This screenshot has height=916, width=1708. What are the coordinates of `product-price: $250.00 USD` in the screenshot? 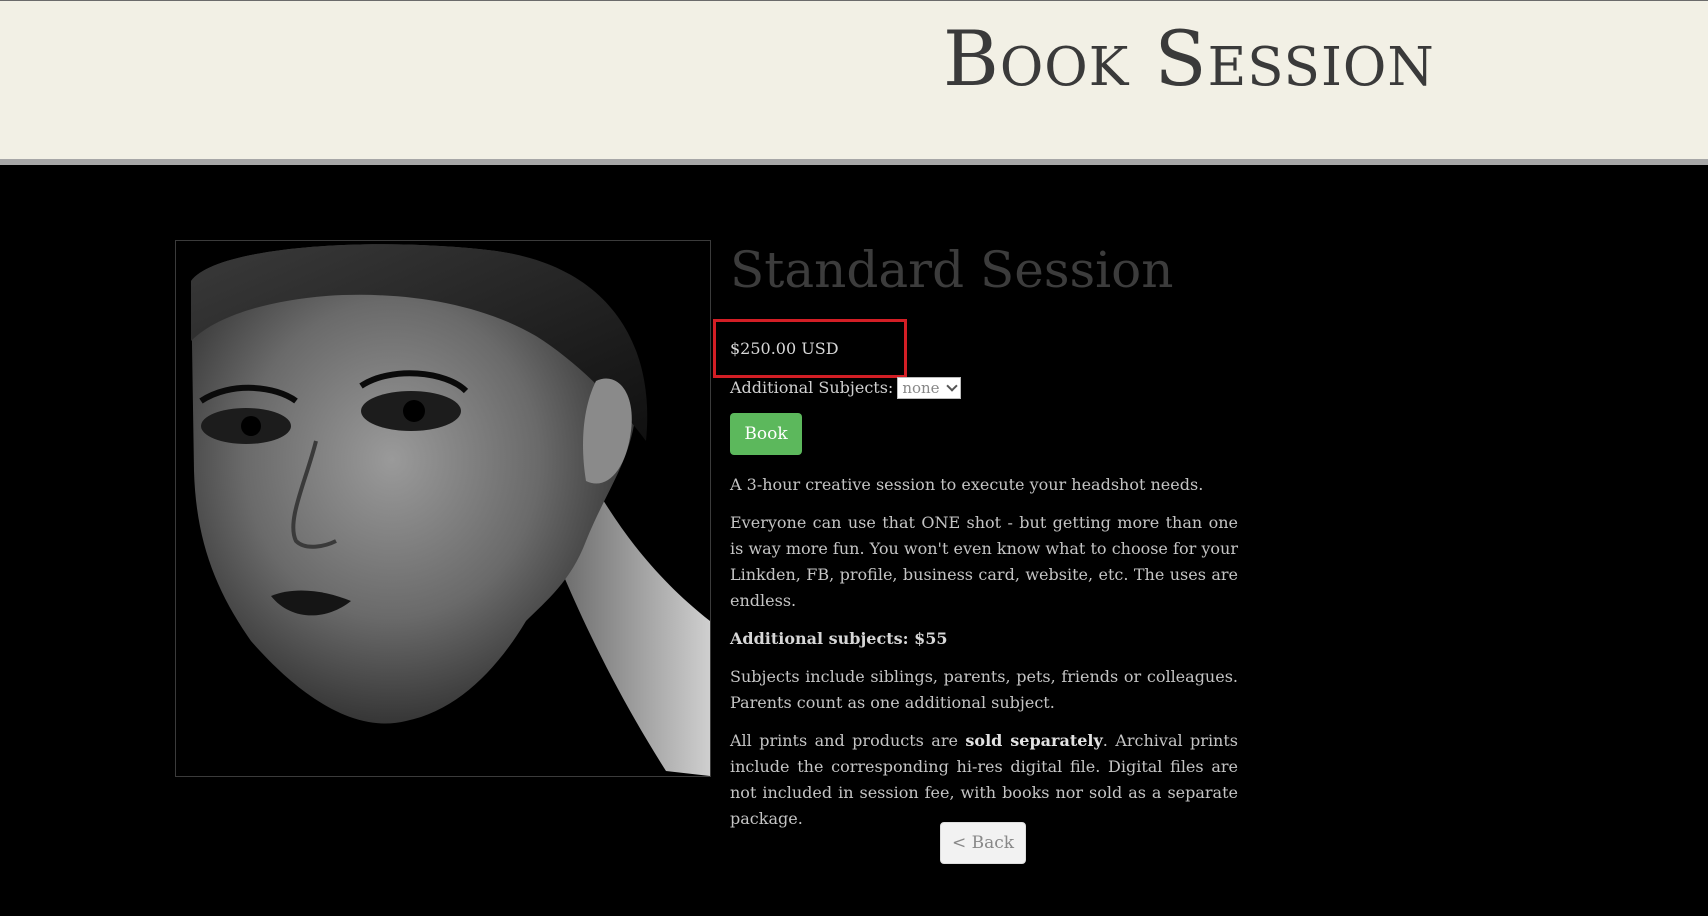 It's located at (784, 348).